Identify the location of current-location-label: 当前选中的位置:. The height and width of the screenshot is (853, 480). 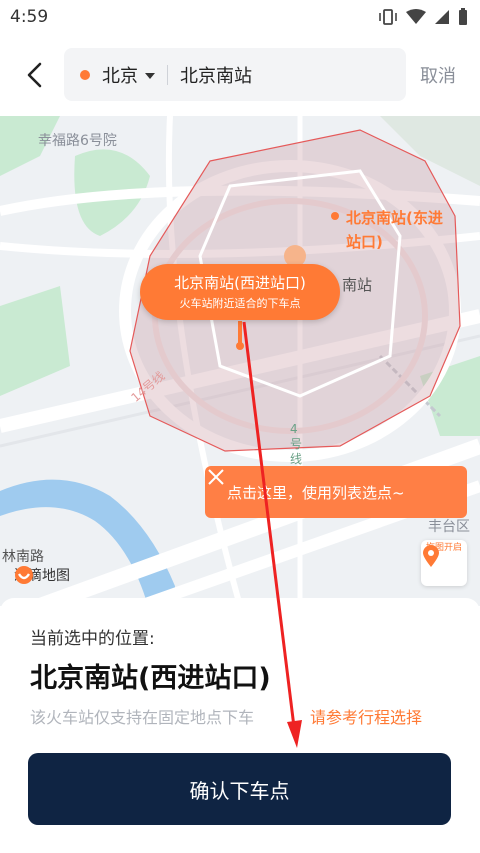
(92, 639).